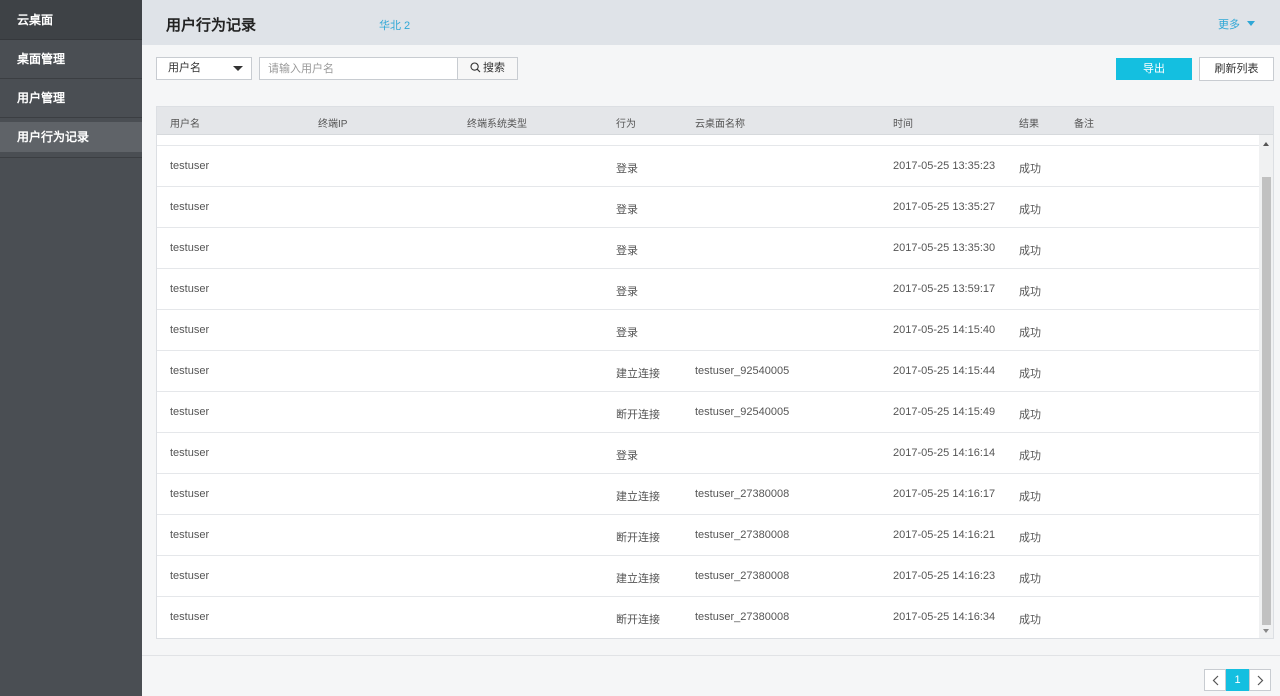 The height and width of the screenshot is (696, 1280). I want to click on column-header-time: 时间, so click(903, 124).